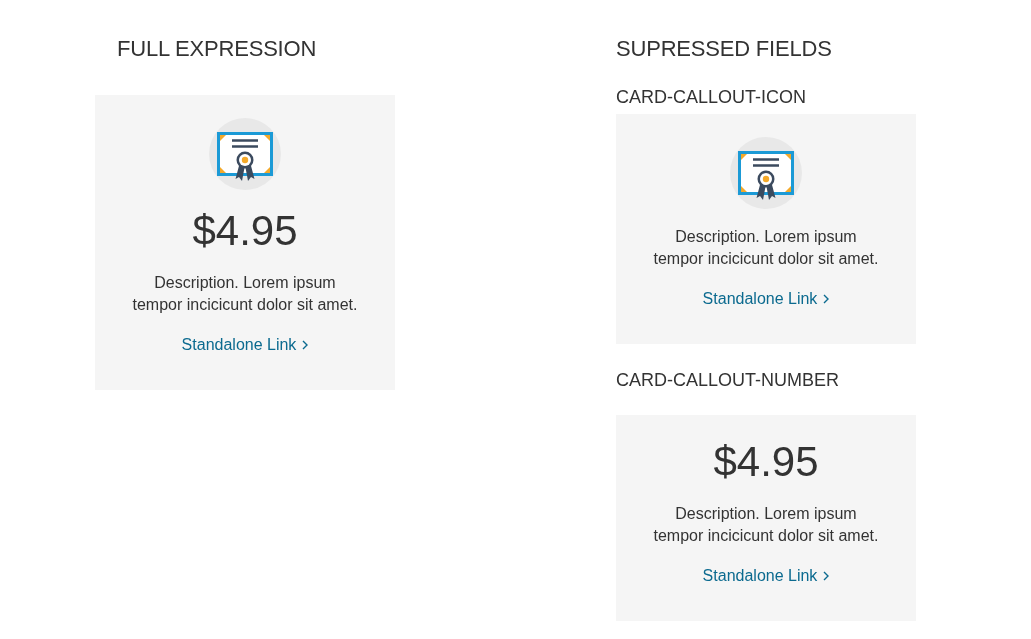 This screenshot has width=1031, height=639. What do you see at coordinates (724, 49) in the screenshot?
I see `section-heading: SUPRESSED FIELDS` at bounding box center [724, 49].